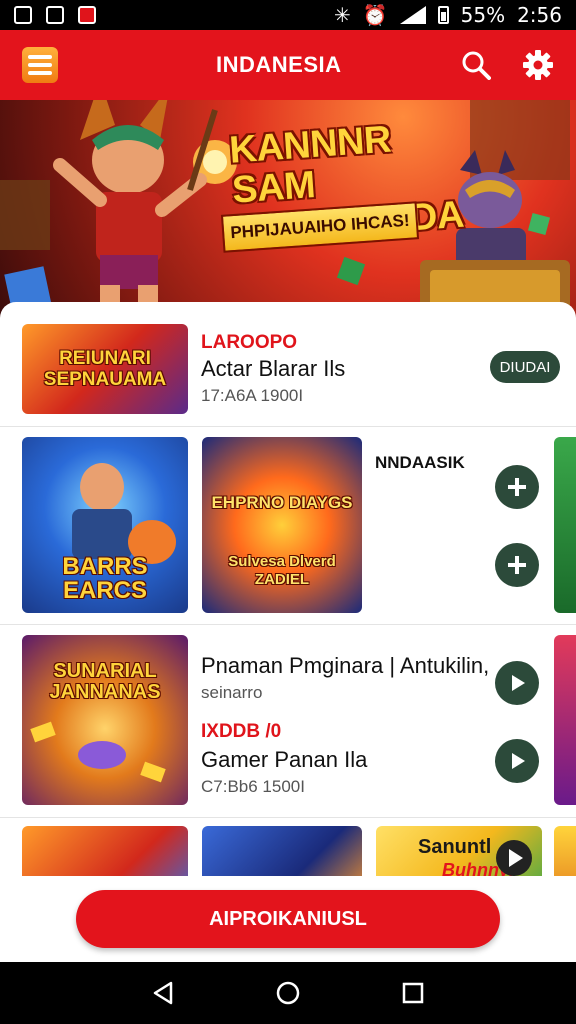 The image size is (576, 1024). What do you see at coordinates (525, 367) in the screenshot?
I see `item-action-button: DIUDAI` at bounding box center [525, 367].